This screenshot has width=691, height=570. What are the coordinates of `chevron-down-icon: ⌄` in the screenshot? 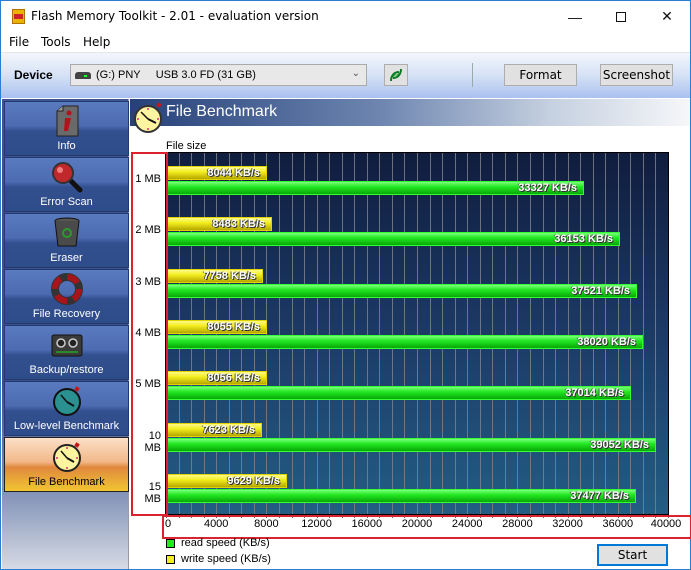 It's located at (355, 73).